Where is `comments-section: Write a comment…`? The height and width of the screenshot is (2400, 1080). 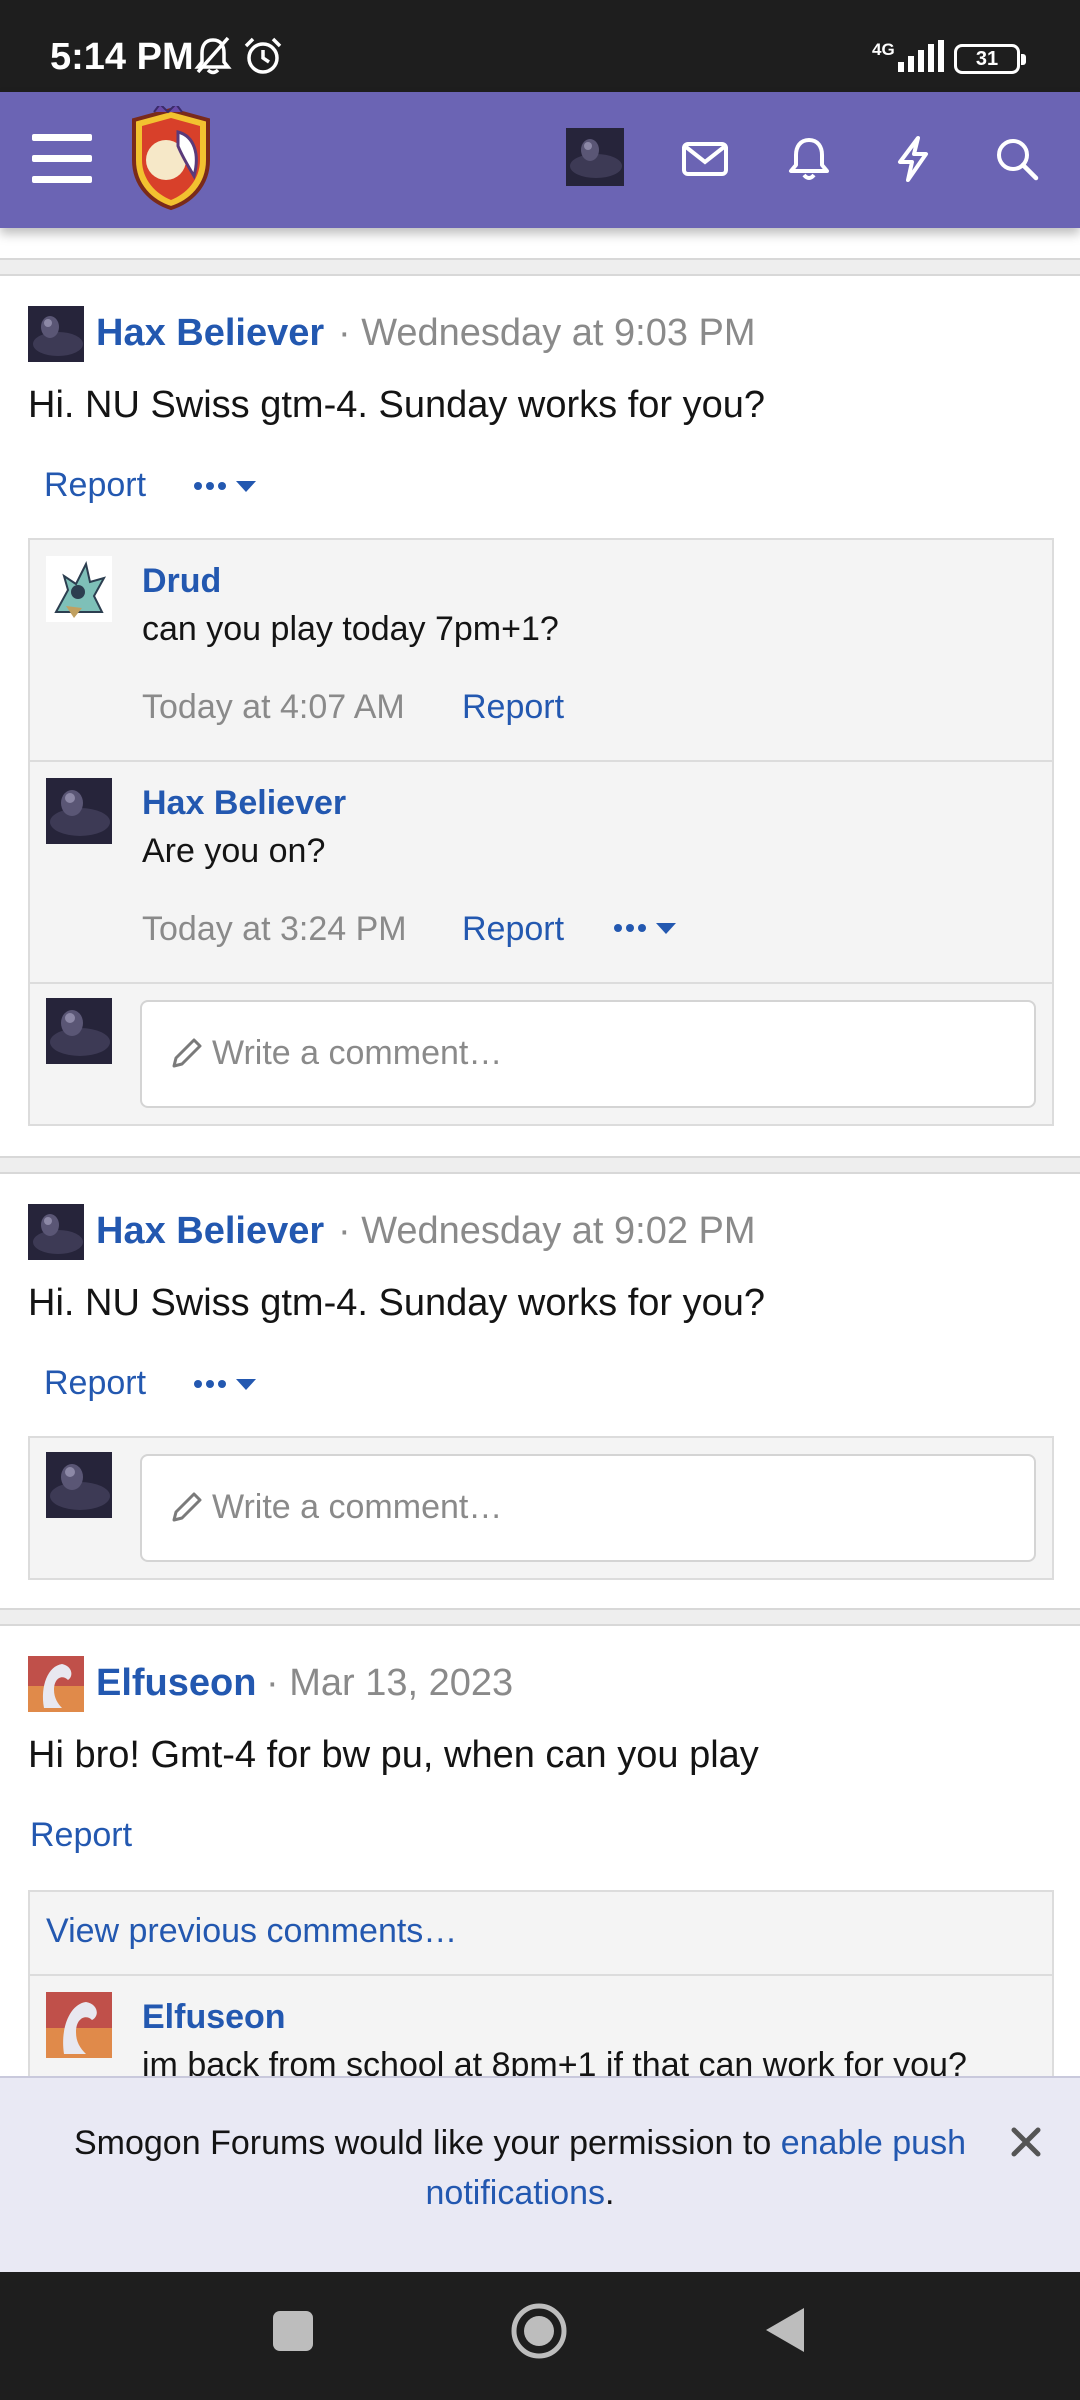
comments-section: Write a comment… is located at coordinates (541, 1508).